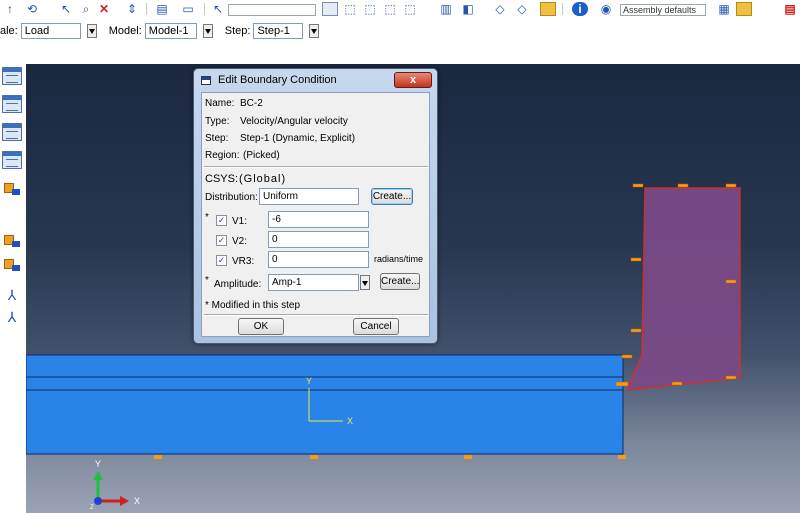 Image resolution: width=800 pixels, height=513 pixels. I want to click on name-row: Name: BC-2, so click(234, 103).